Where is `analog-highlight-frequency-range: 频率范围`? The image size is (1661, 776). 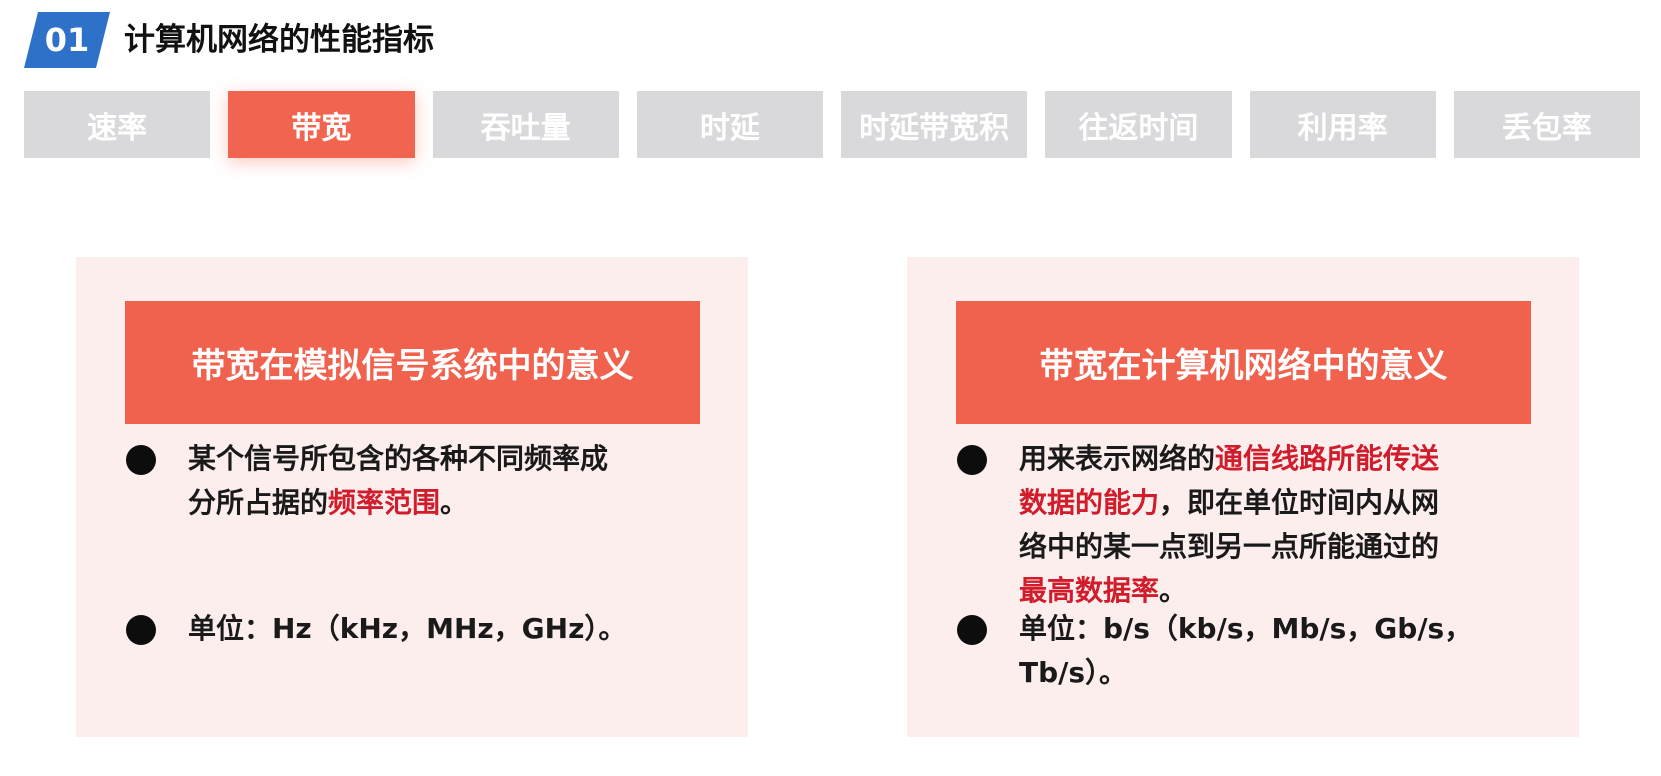
analog-highlight-frequency-range: 频率范围 is located at coordinates (384, 502).